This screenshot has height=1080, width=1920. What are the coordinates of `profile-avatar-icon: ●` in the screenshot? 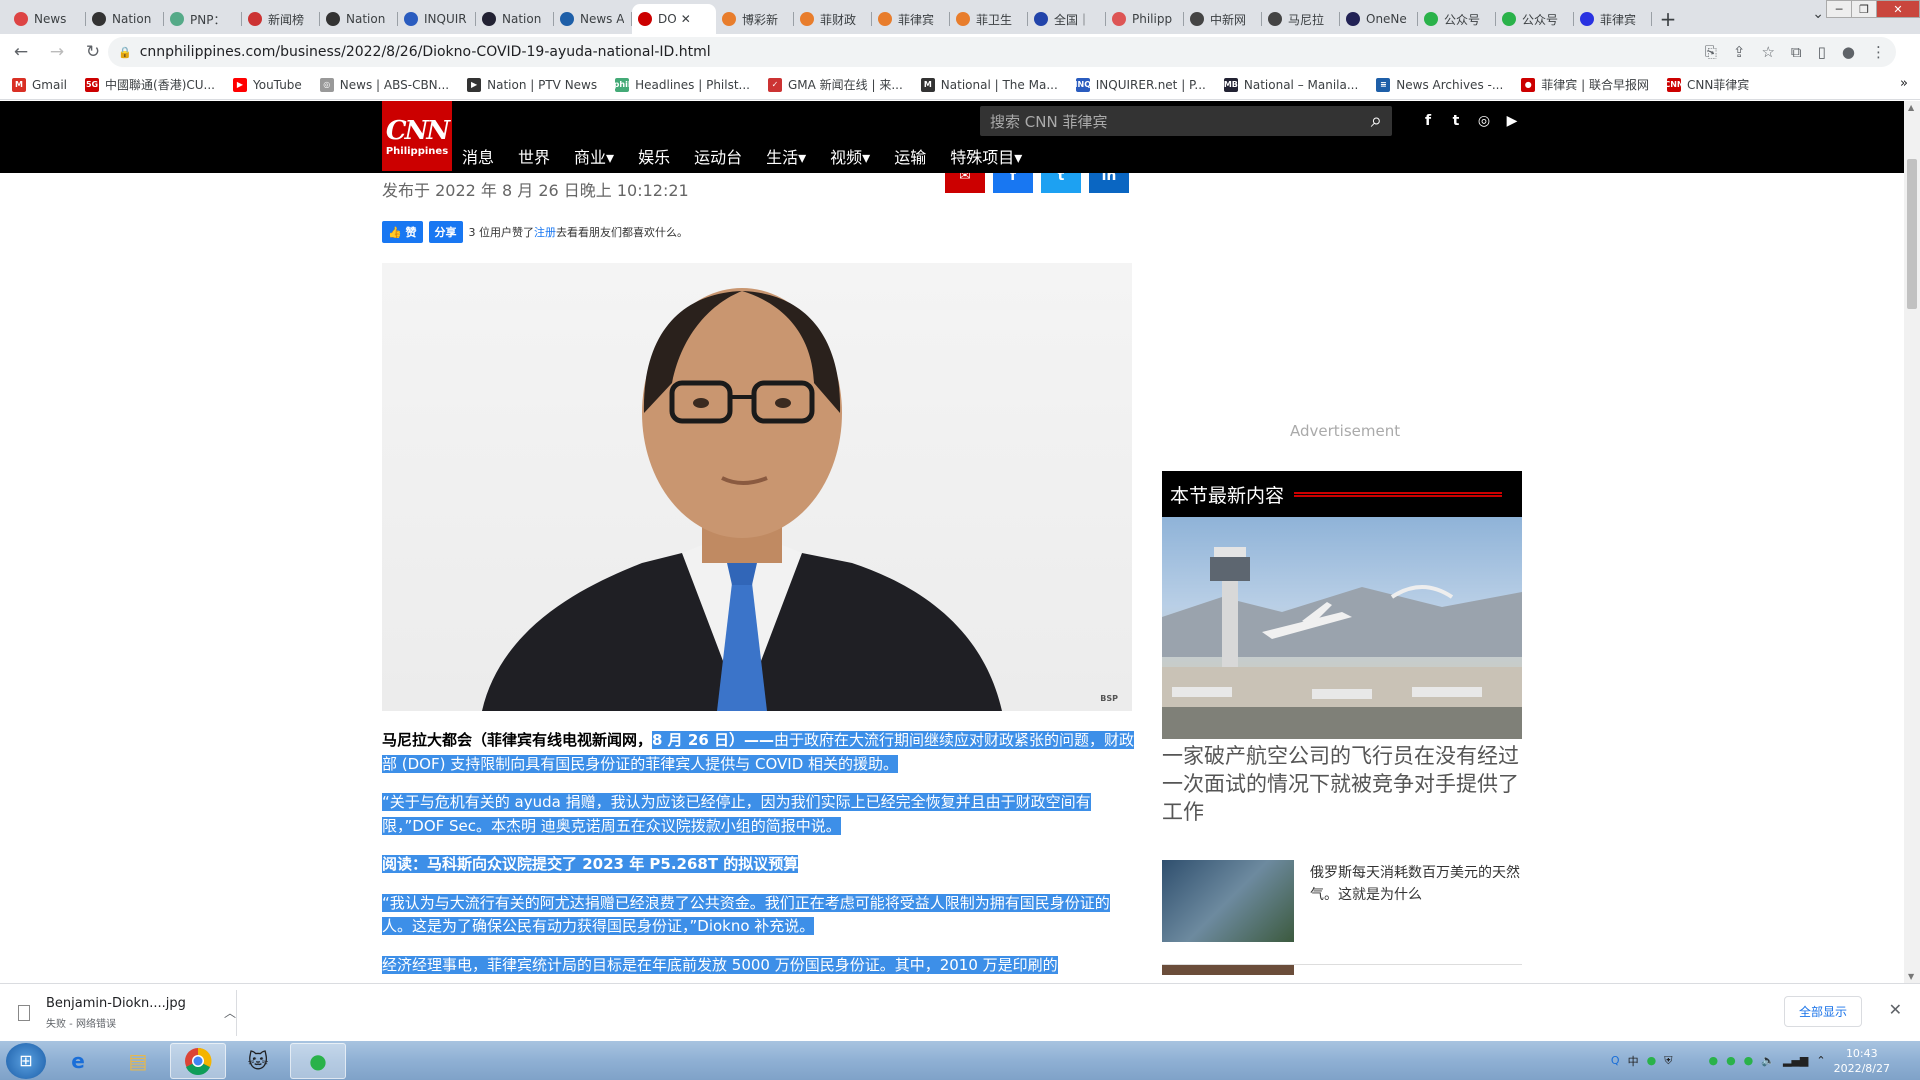 It's located at (1848, 52).